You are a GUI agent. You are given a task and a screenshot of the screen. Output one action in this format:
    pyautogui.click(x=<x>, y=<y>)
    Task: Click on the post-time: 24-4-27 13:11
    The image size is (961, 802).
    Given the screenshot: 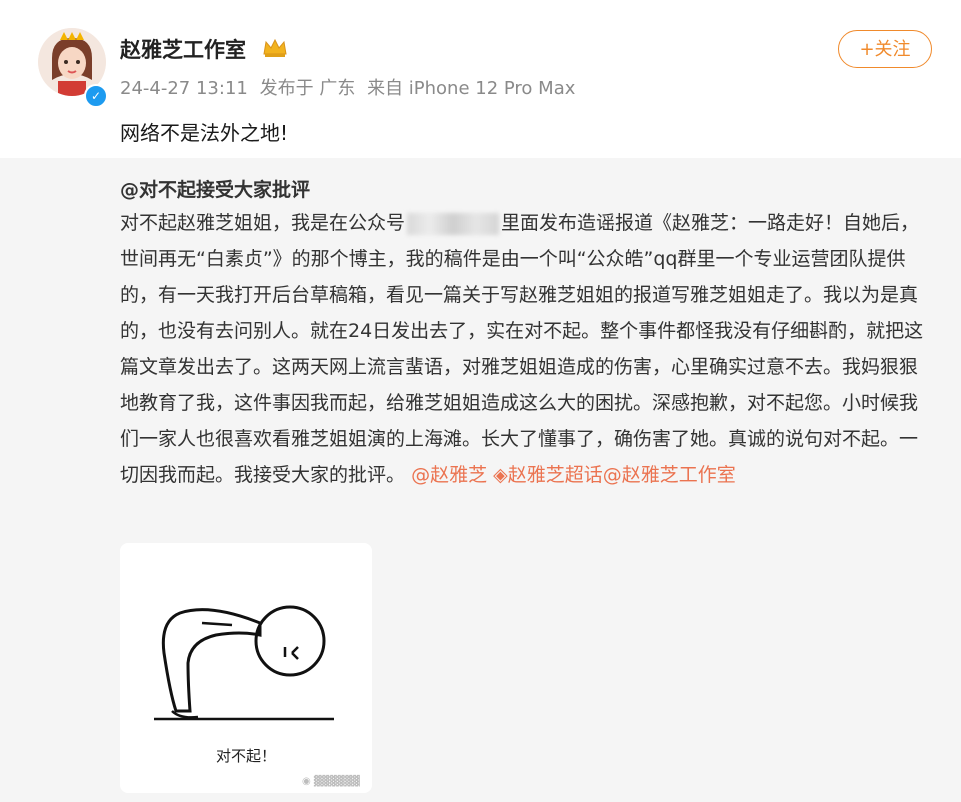 What is the action you would take?
    pyautogui.click(x=184, y=88)
    